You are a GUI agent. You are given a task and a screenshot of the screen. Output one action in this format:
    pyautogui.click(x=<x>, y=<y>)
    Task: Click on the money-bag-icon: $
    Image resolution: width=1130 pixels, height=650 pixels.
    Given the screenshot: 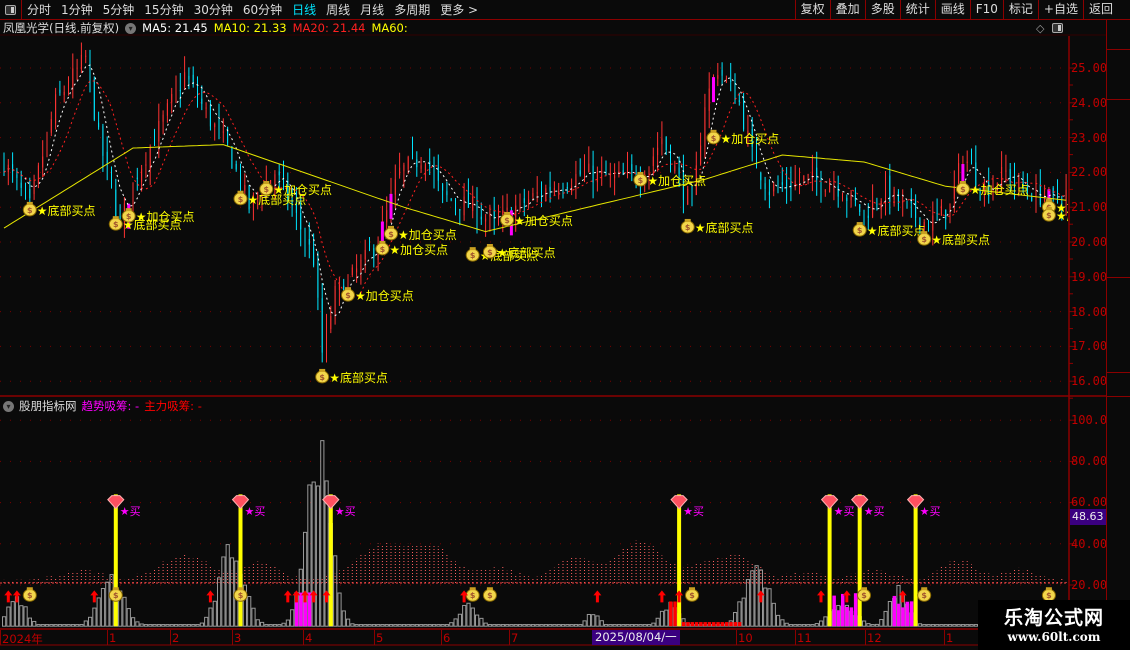 What is the action you would take?
    pyautogui.click(x=115, y=594)
    